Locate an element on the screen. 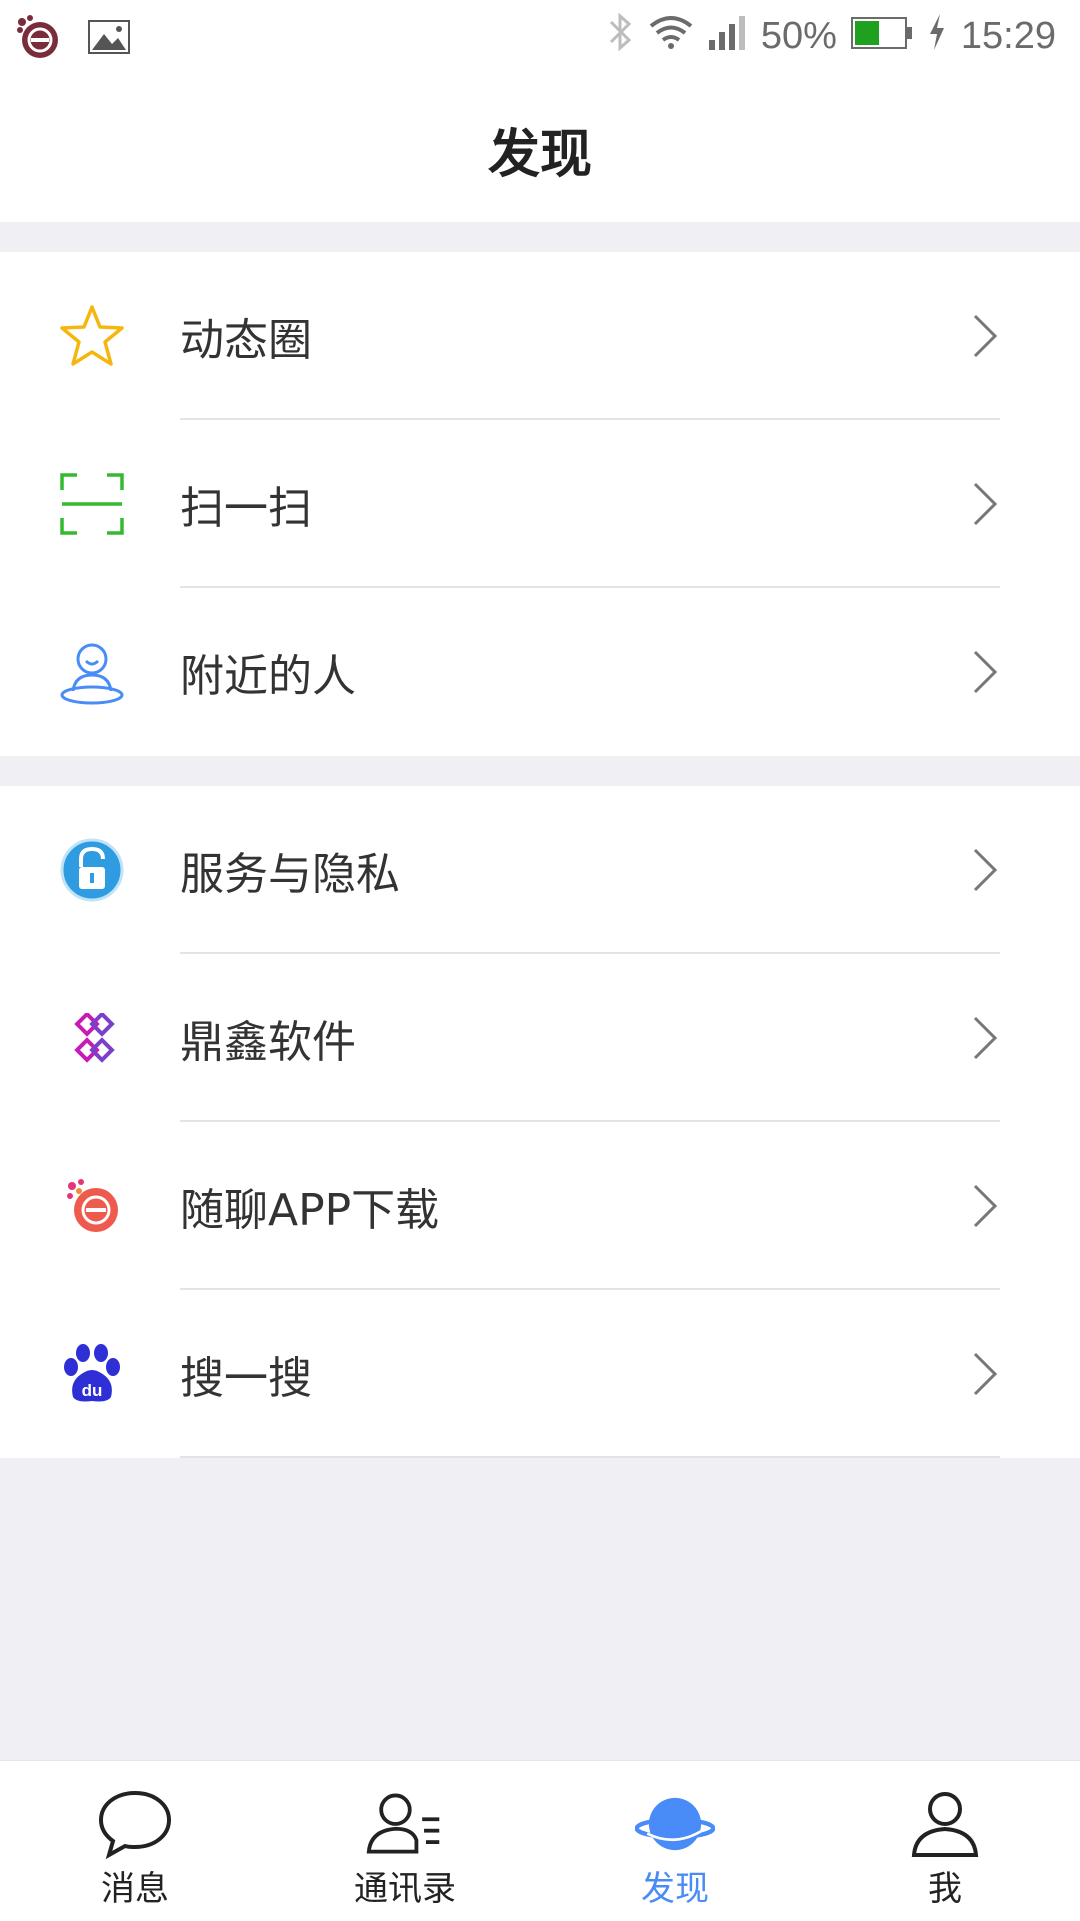  dingxin-logo-icon is located at coordinates (92, 1038).